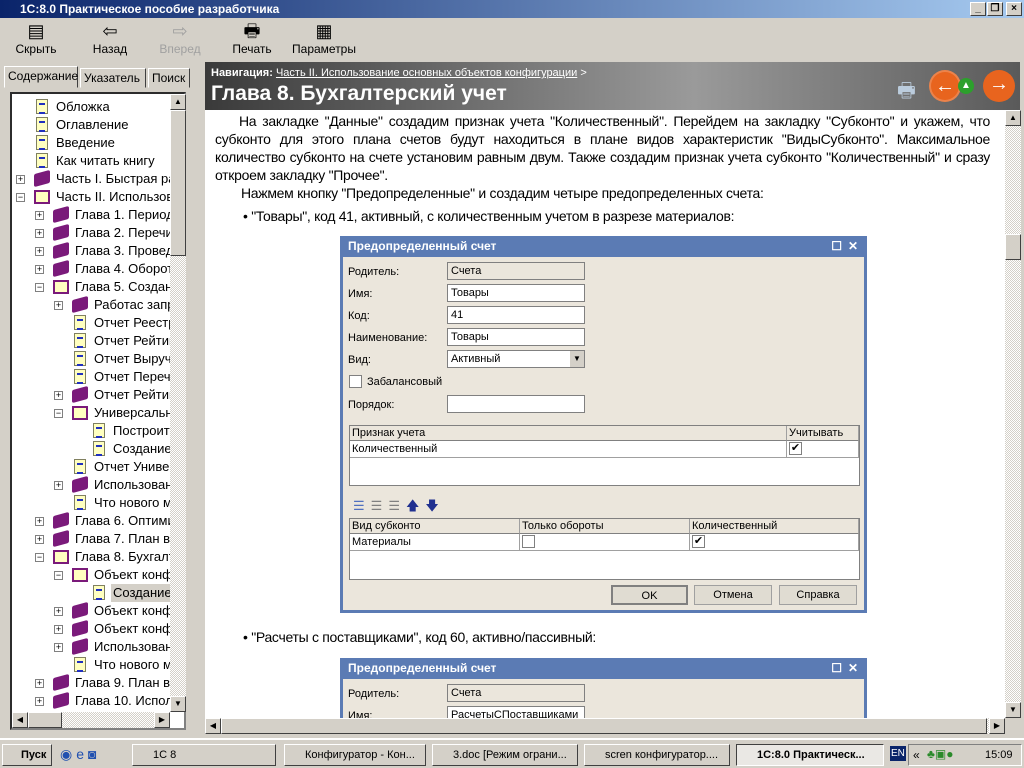 The height and width of the screenshot is (768, 1024). Describe the element at coordinates (97, 359) in the screenshot. I see `tree-item: Отчет Выручк` at that location.